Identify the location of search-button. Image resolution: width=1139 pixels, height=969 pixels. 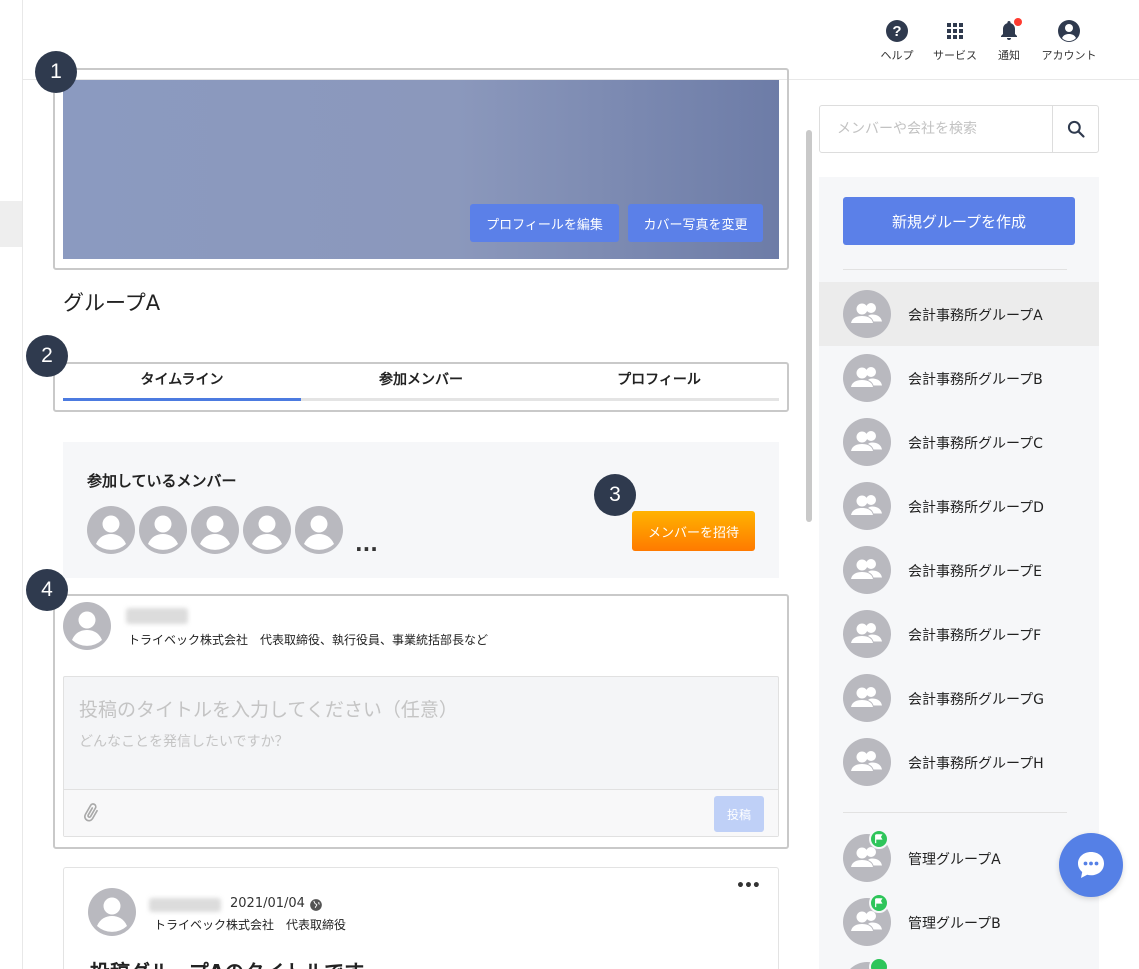
(1075, 129).